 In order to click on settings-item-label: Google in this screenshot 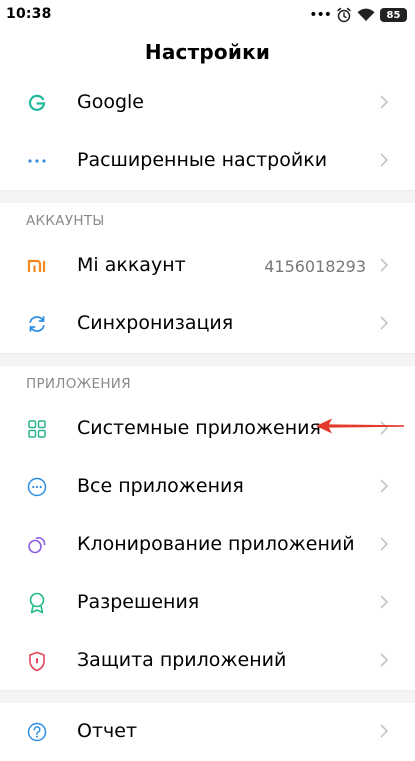, I will do `click(111, 102)`.